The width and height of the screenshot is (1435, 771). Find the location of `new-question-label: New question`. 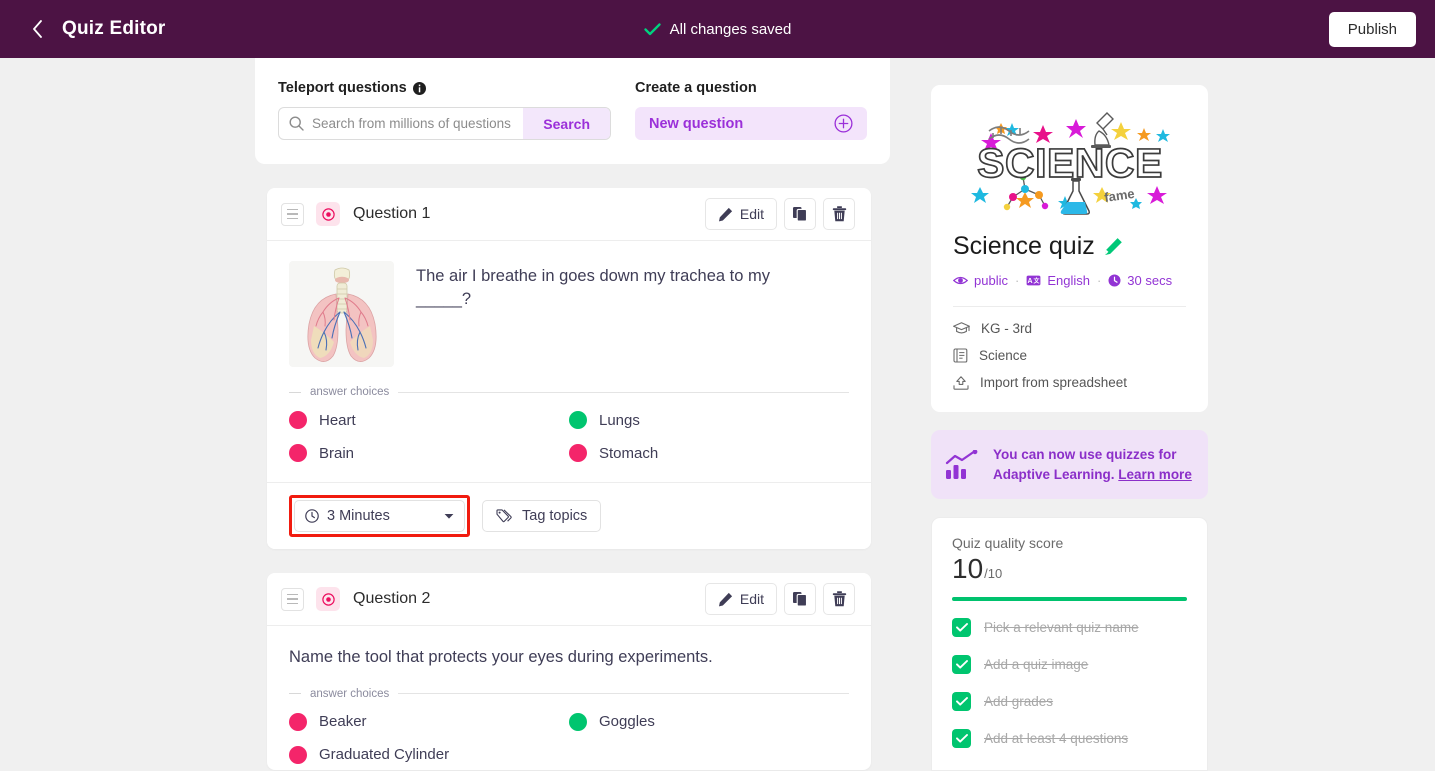

new-question-label: New question is located at coordinates (696, 123).